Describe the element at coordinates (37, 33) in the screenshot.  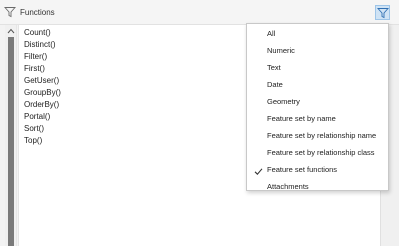
I see `list-item-count: Count()` at that location.